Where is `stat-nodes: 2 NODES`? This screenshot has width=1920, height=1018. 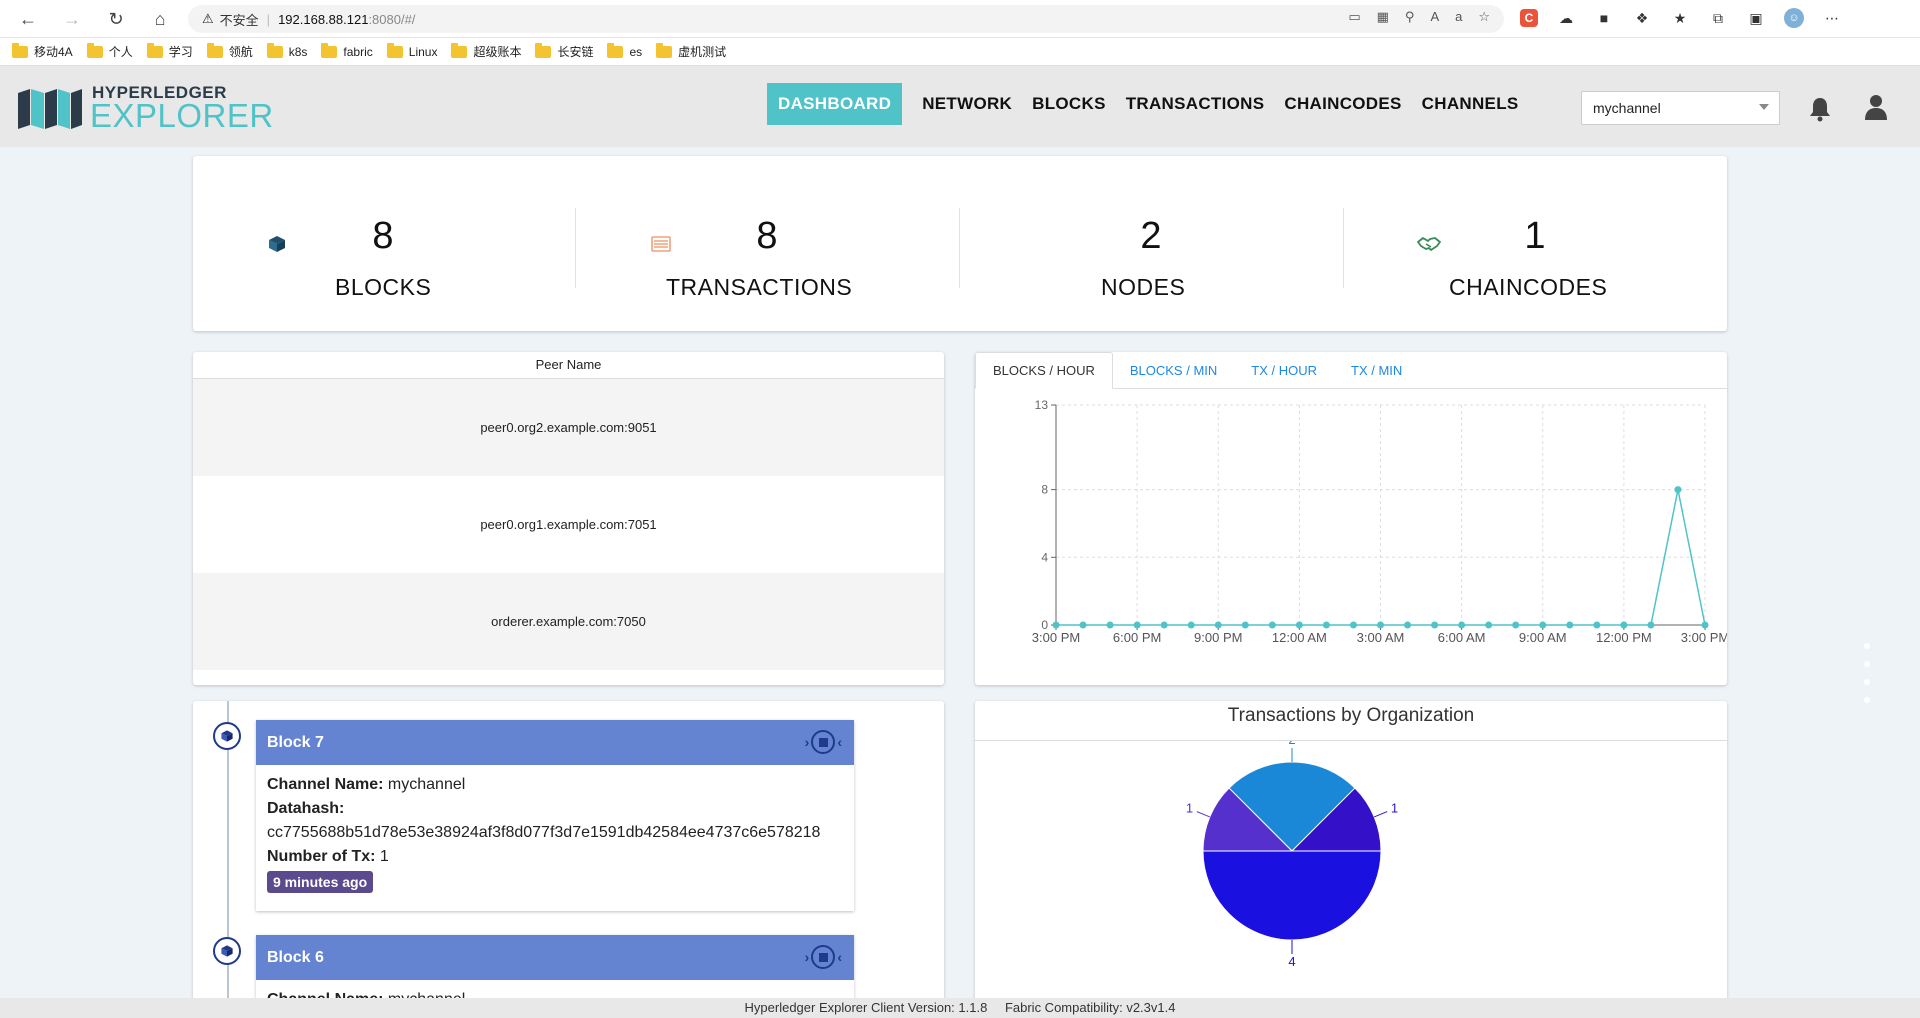 stat-nodes: 2 NODES is located at coordinates (1153, 243).